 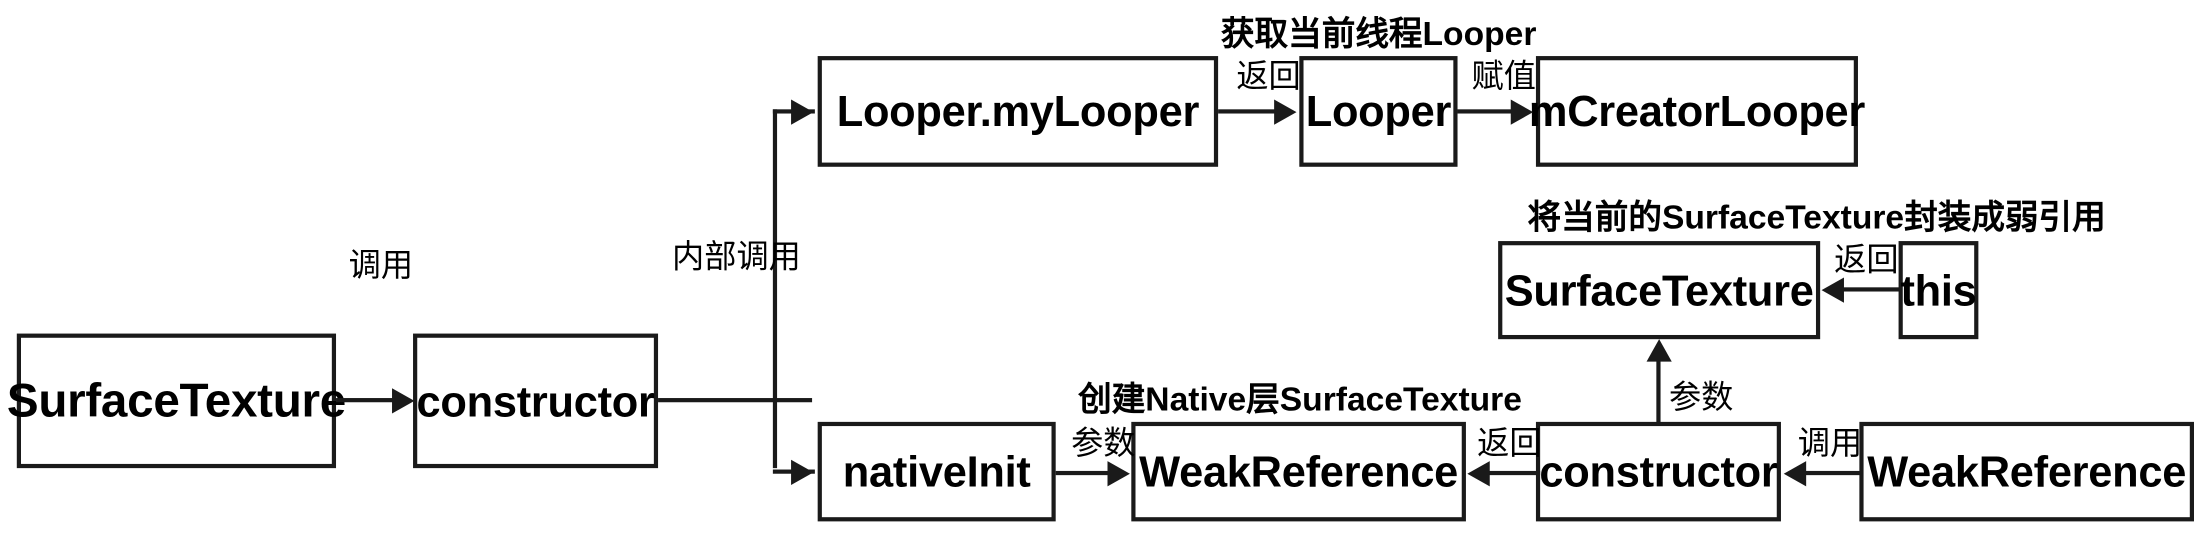 I want to click on edge-looper-to-mcreatorlooper, so click(x=1487, y=111).